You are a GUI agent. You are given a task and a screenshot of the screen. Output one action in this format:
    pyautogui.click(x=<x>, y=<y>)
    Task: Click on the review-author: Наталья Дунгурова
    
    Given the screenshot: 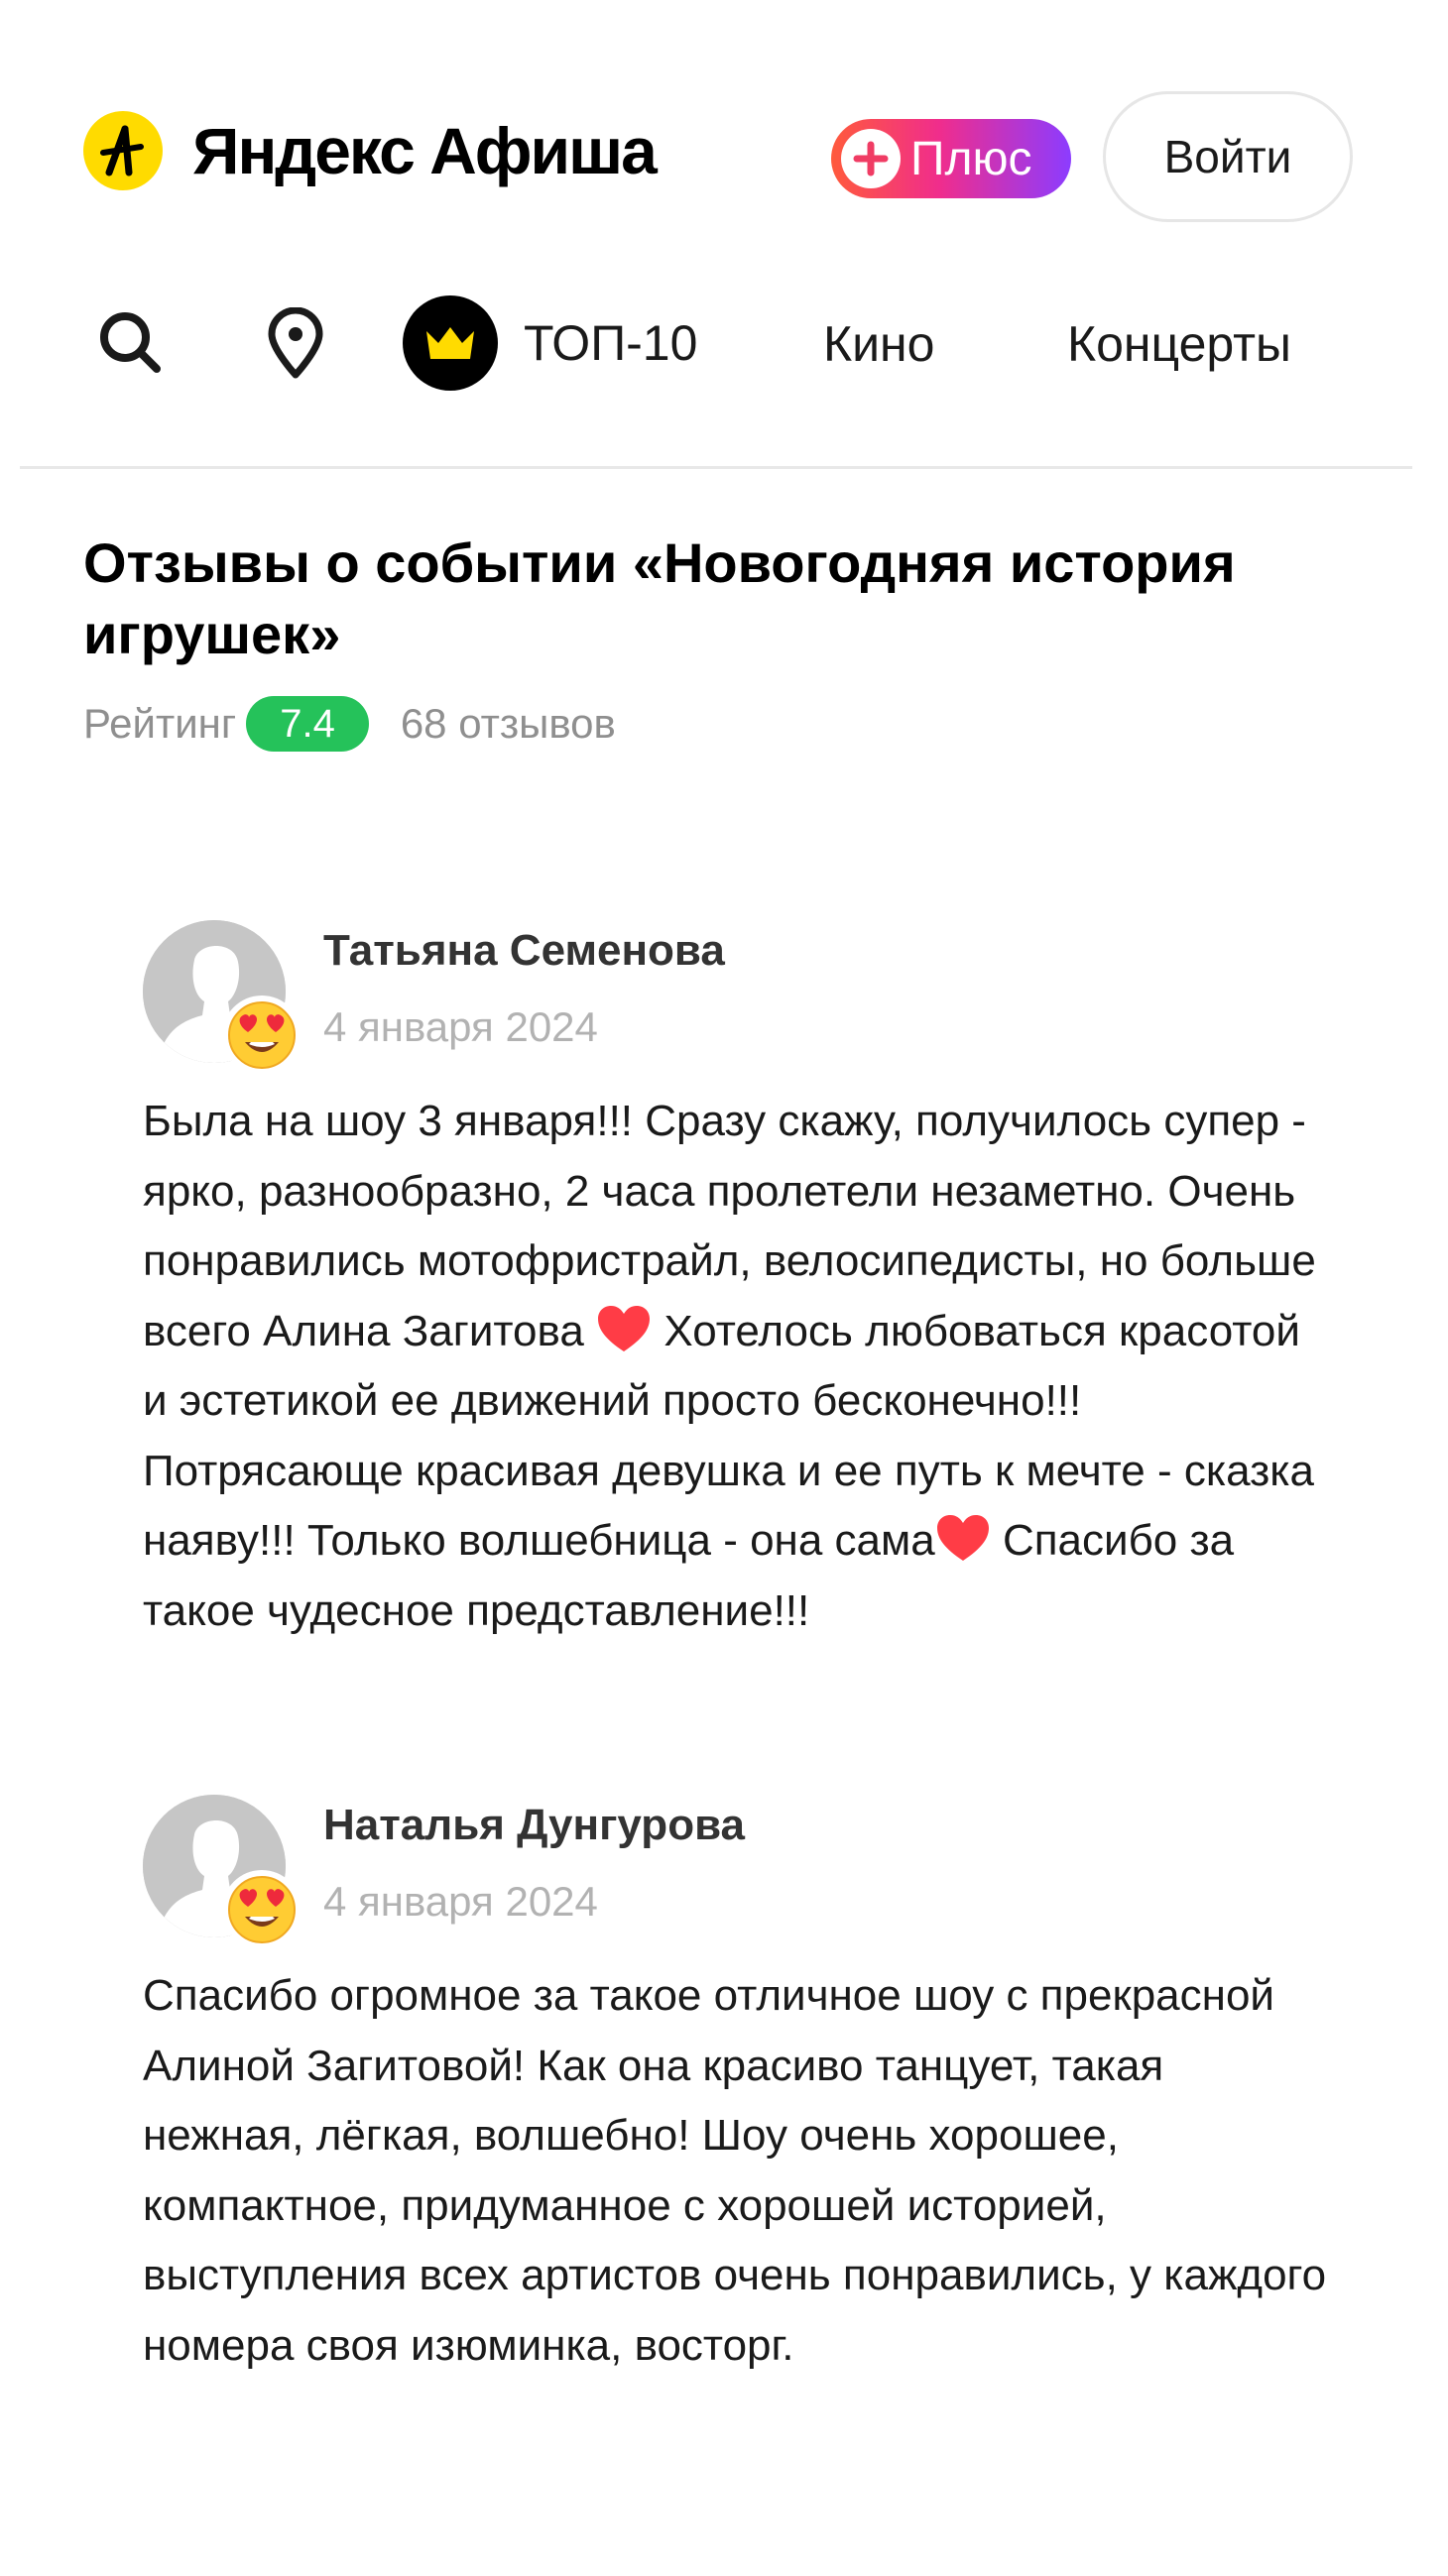 What is the action you would take?
    pyautogui.click(x=534, y=1825)
    